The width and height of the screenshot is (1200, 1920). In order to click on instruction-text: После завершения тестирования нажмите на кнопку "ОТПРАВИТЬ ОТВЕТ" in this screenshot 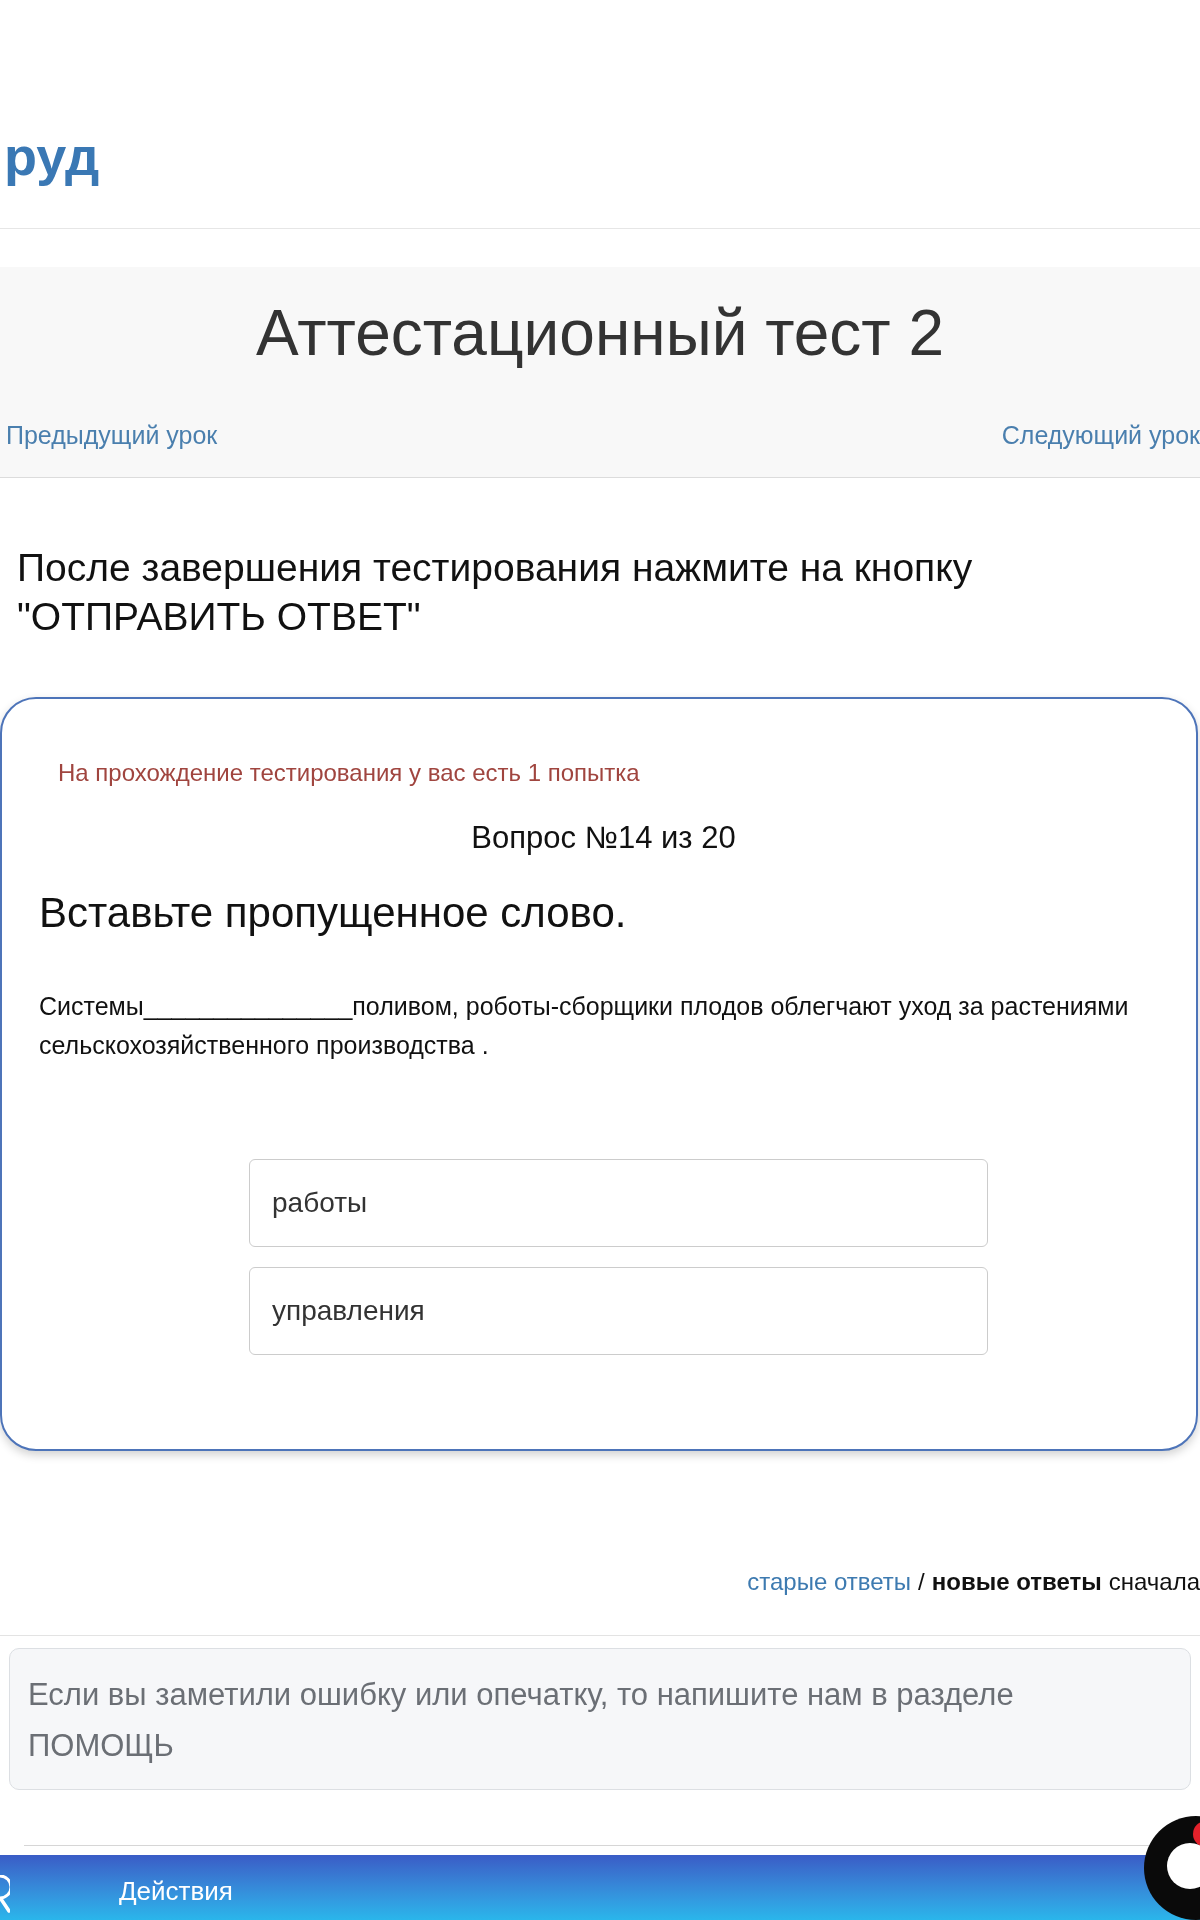, I will do `click(495, 592)`.